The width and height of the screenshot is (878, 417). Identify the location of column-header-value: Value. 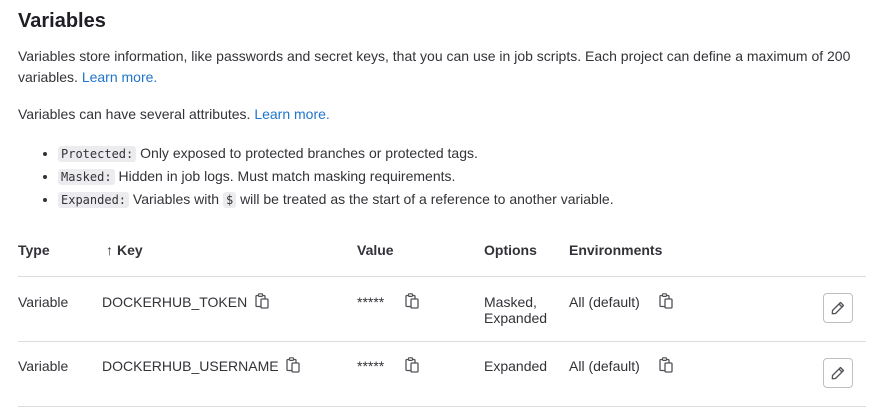
(375, 250).